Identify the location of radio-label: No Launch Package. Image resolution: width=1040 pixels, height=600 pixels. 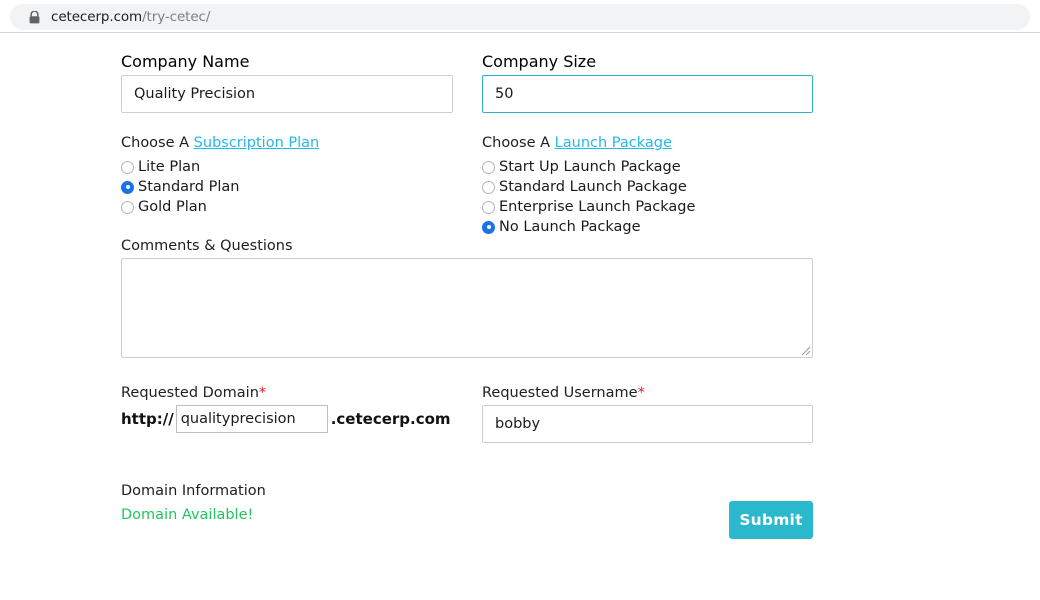
(570, 227).